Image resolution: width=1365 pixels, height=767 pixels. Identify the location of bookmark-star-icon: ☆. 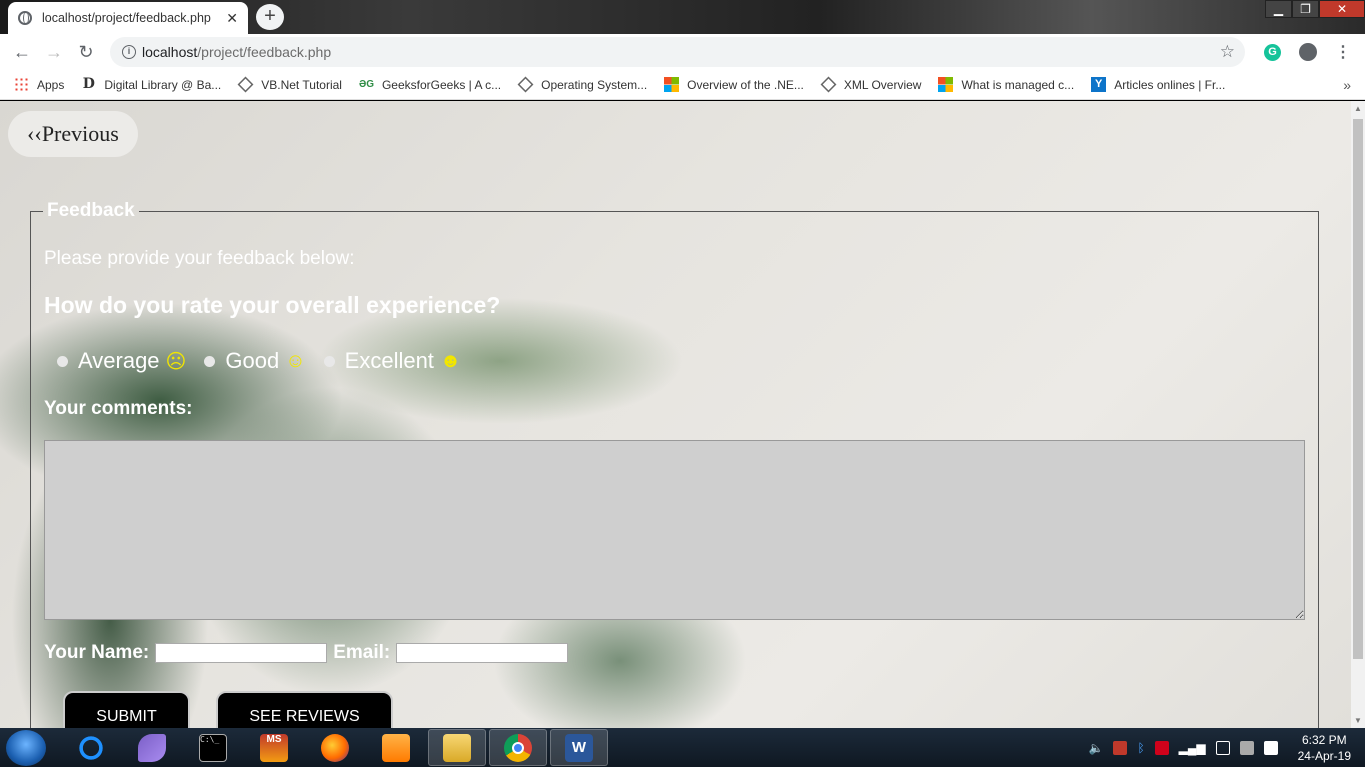
(1227, 52).